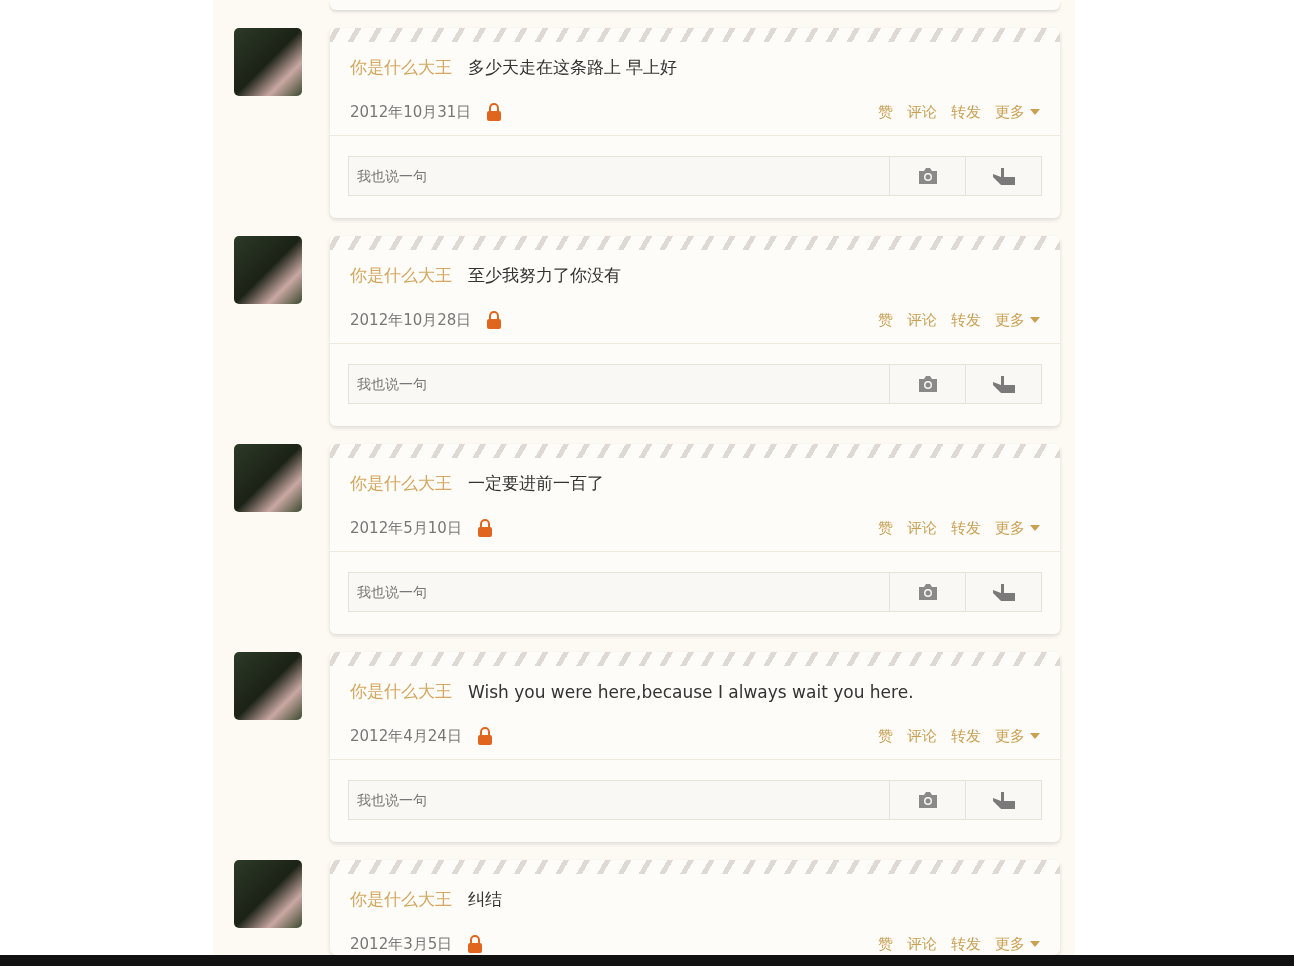 The height and width of the screenshot is (966, 1294). Describe the element at coordinates (401, 944) in the screenshot. I see `post-date: 2012年3月5日` at that location.